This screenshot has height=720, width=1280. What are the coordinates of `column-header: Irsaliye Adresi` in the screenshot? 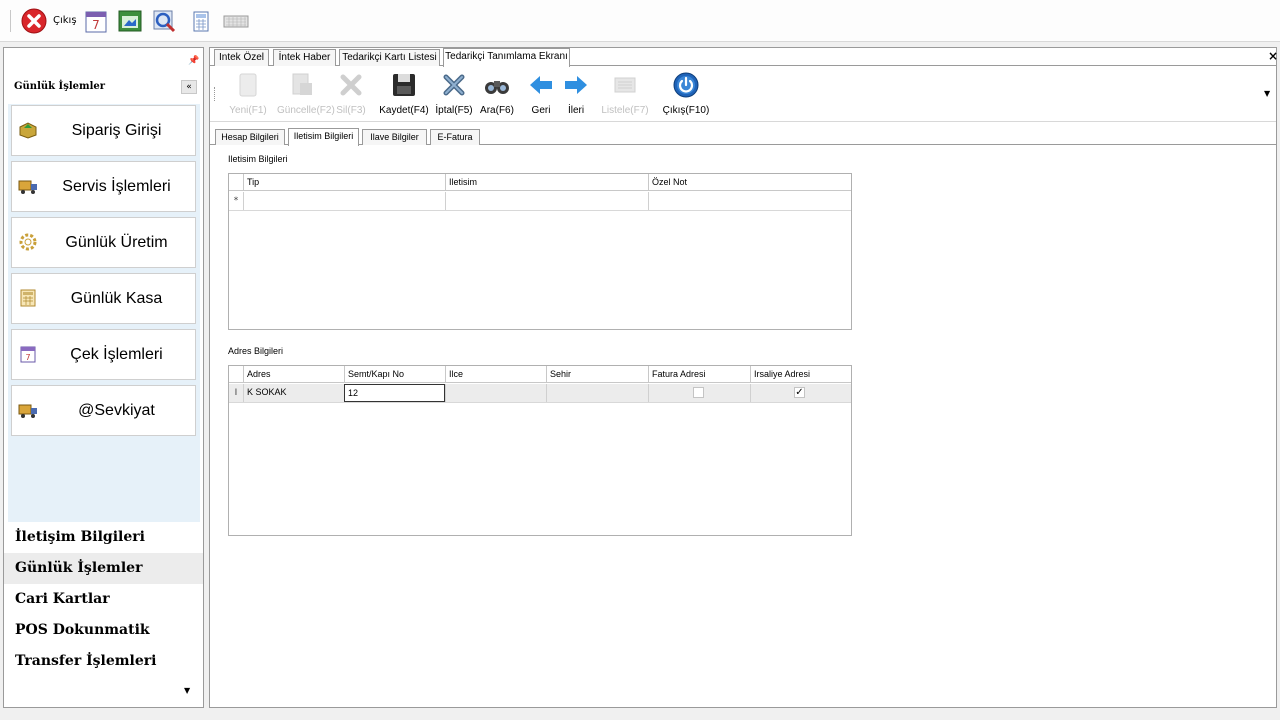 It's located at (800, 374).